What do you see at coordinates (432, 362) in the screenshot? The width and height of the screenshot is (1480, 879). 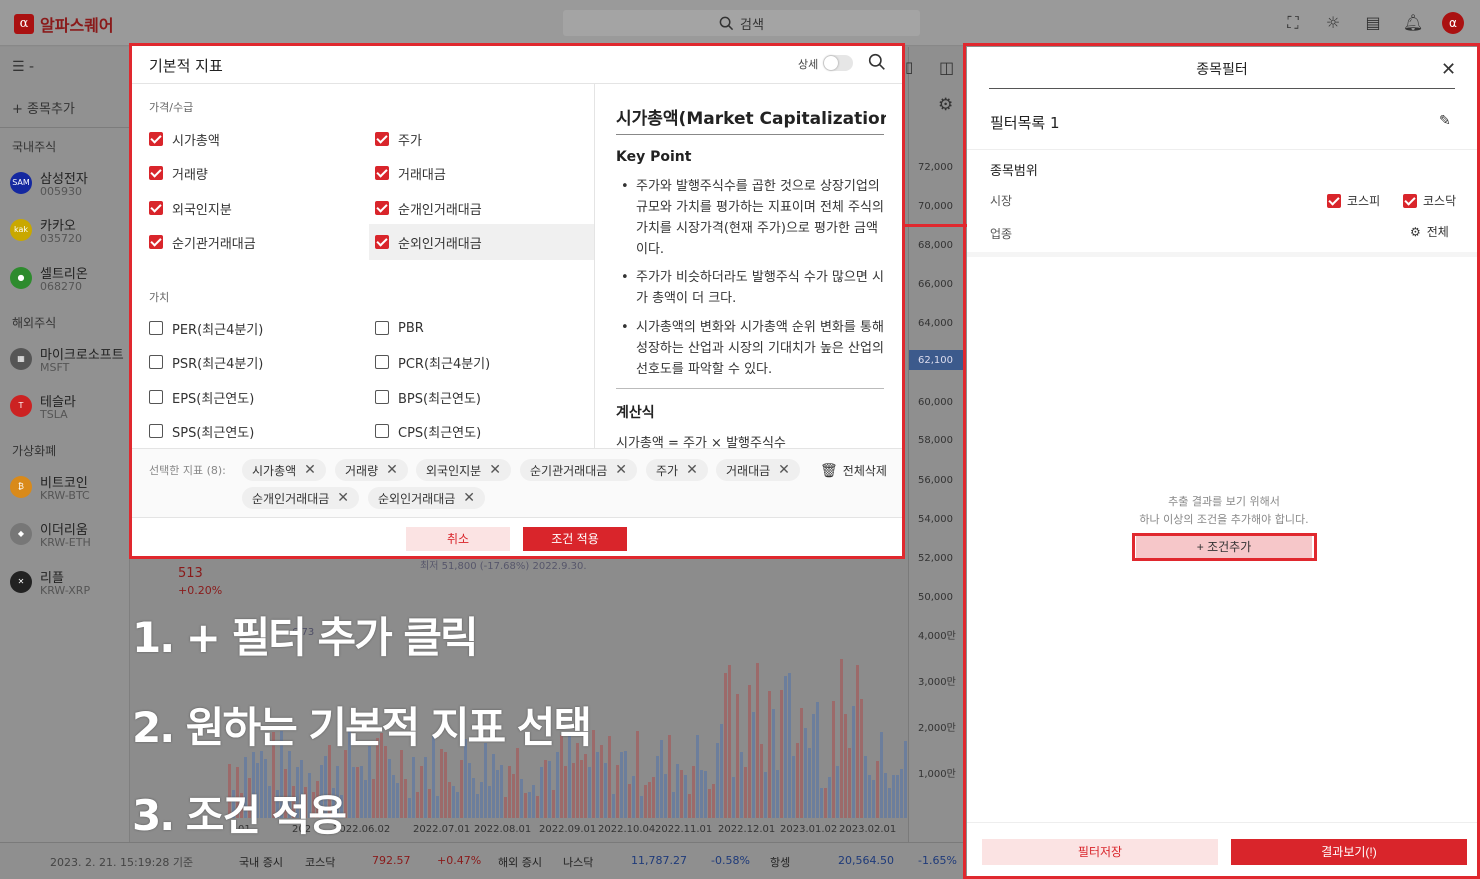 I see `indicator-checkbox: PCR(최근4분기)` at bounding box center [432, 362].